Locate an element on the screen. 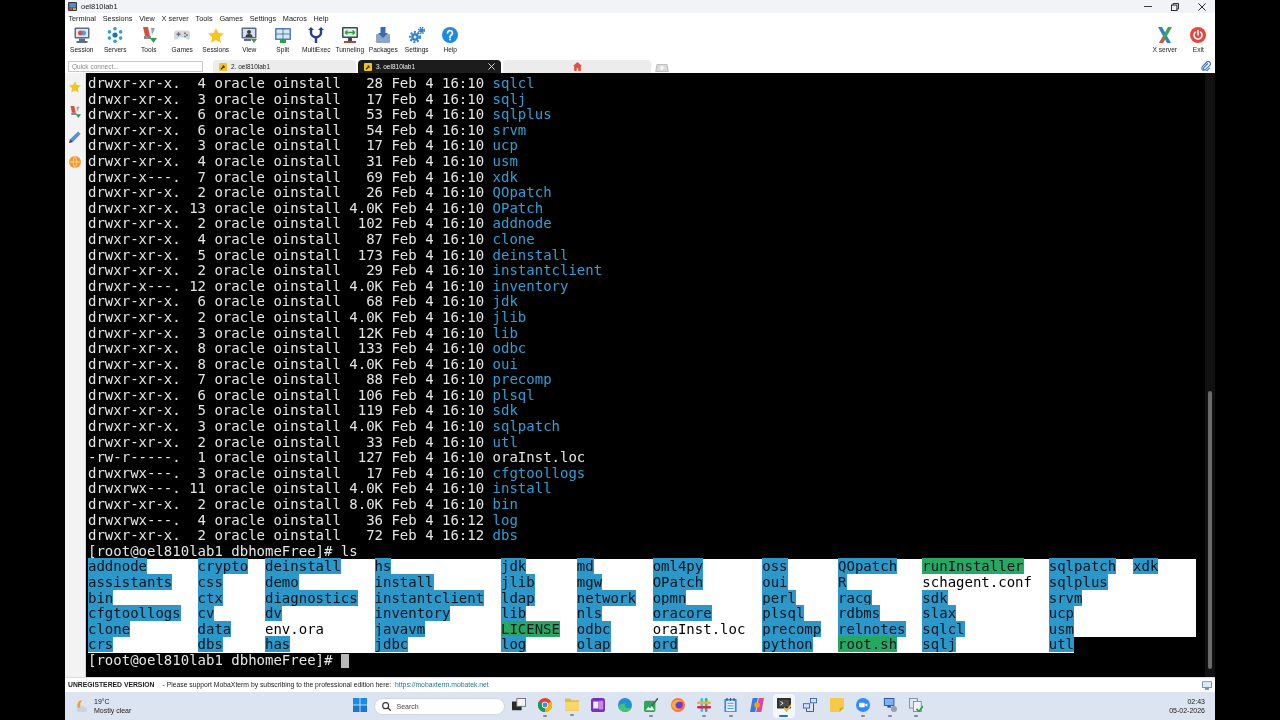 The width and height of the screenshot is (1280, 720). star-icon is located at coordinates (75, 87).